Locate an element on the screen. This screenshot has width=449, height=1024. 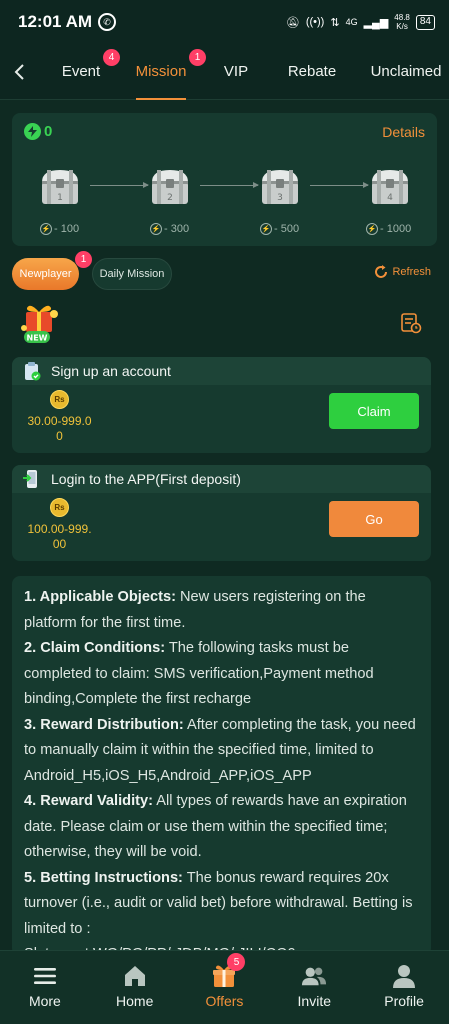
rule-title: 5. Betting Instructions: is located at coordinates (103, 877).